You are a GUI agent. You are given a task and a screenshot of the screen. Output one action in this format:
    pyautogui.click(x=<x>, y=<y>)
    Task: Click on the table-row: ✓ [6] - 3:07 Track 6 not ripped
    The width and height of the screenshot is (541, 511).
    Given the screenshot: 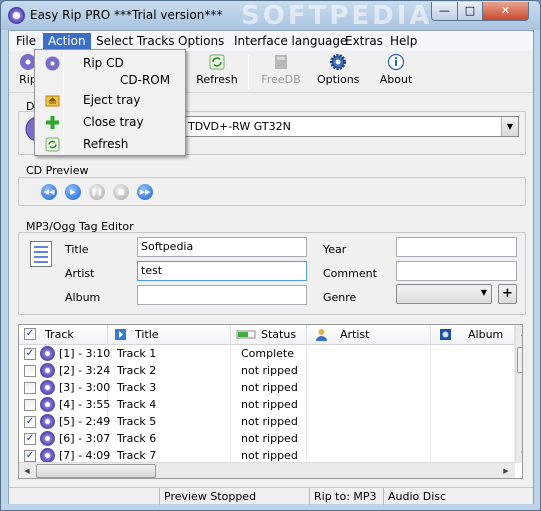 What is the action you would take?
    pyautogui.click(x=267, y=438)
    